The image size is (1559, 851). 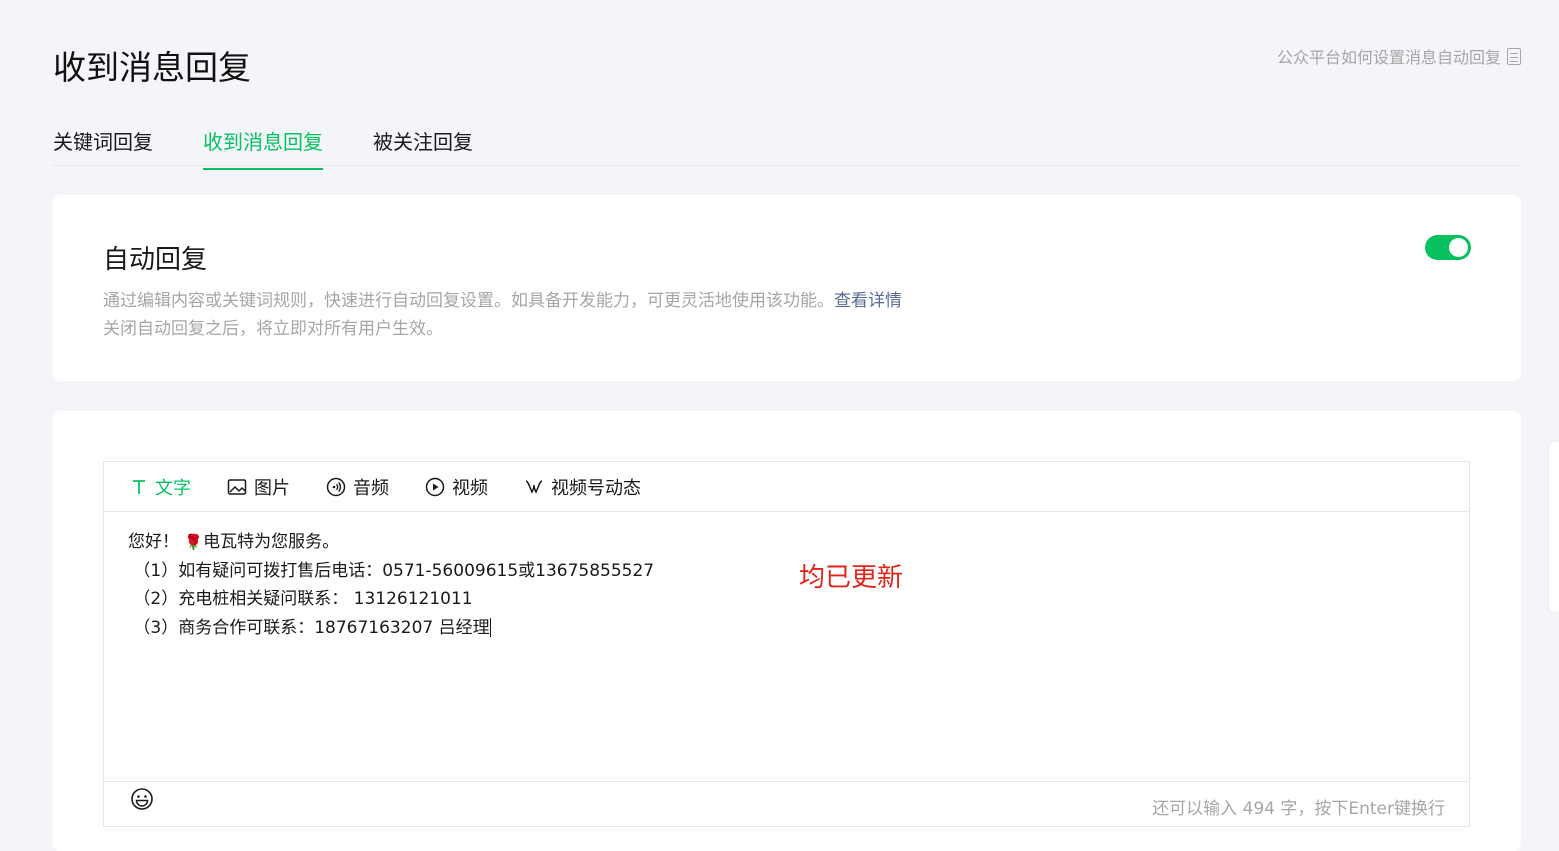 What do you see at coordinates (1554, 527) in the screenshot?
I see `side-panel-tab` at bounding box center [1554, 527].